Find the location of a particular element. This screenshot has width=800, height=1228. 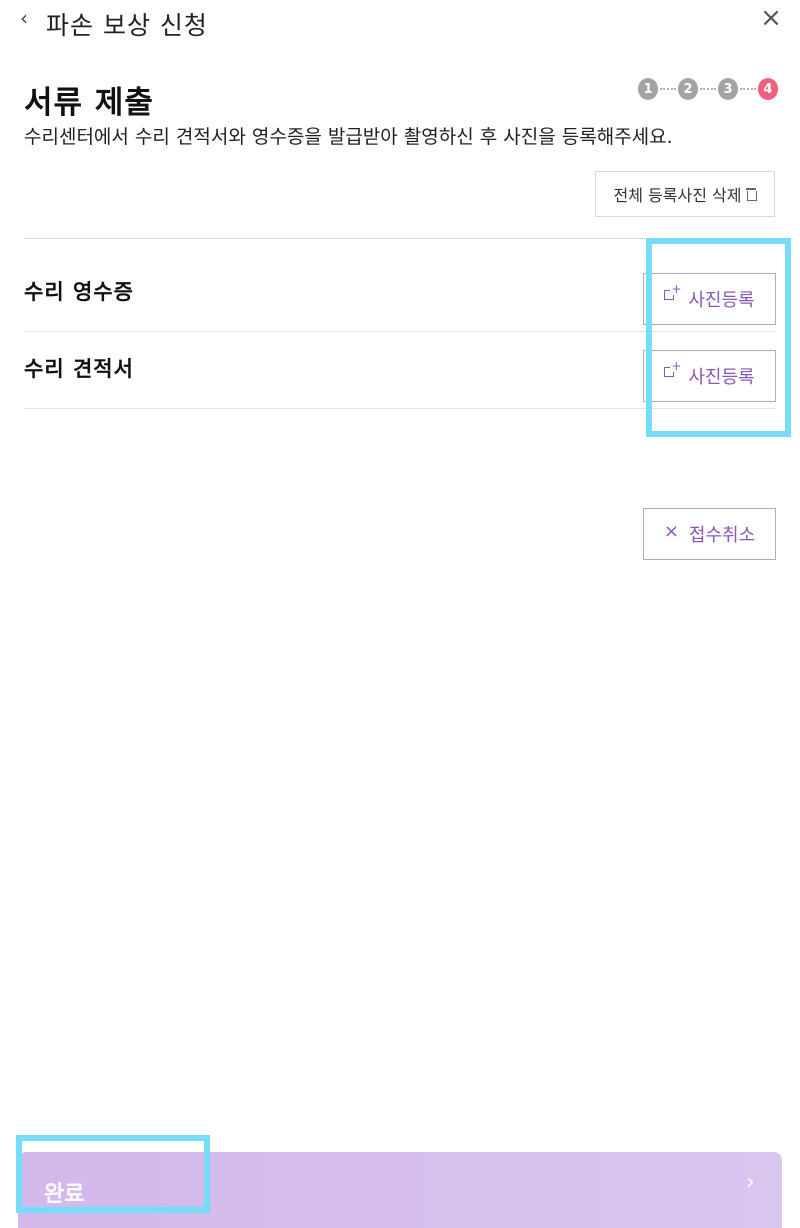

cancel-application-button: × 접수취소 is located at coordinates (709, 534).